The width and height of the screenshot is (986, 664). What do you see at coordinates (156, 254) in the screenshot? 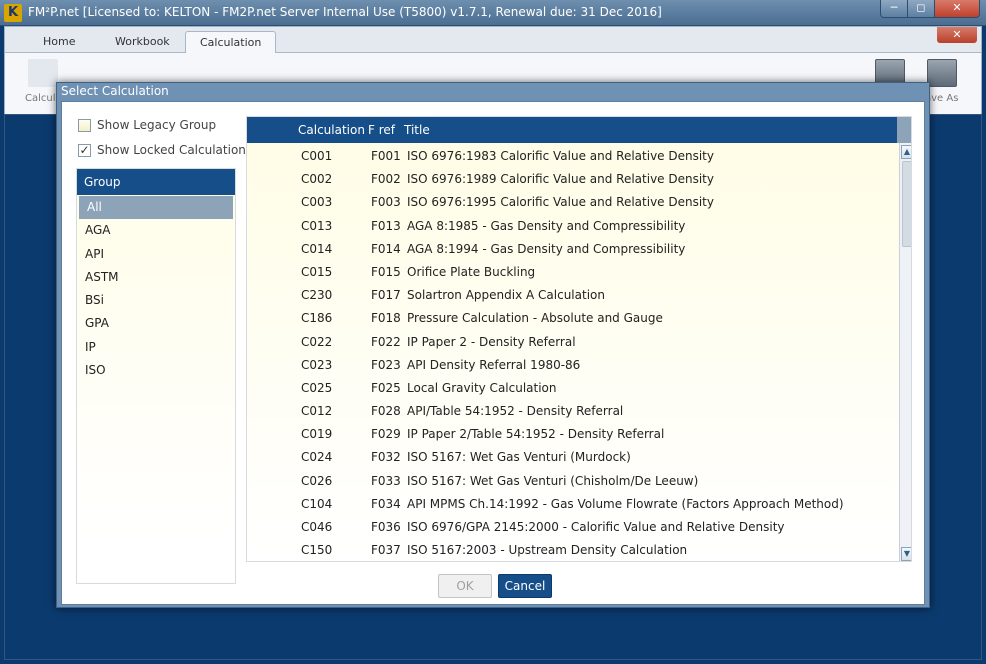
I see `group-item-api: API` at bounding box center [156, 254].